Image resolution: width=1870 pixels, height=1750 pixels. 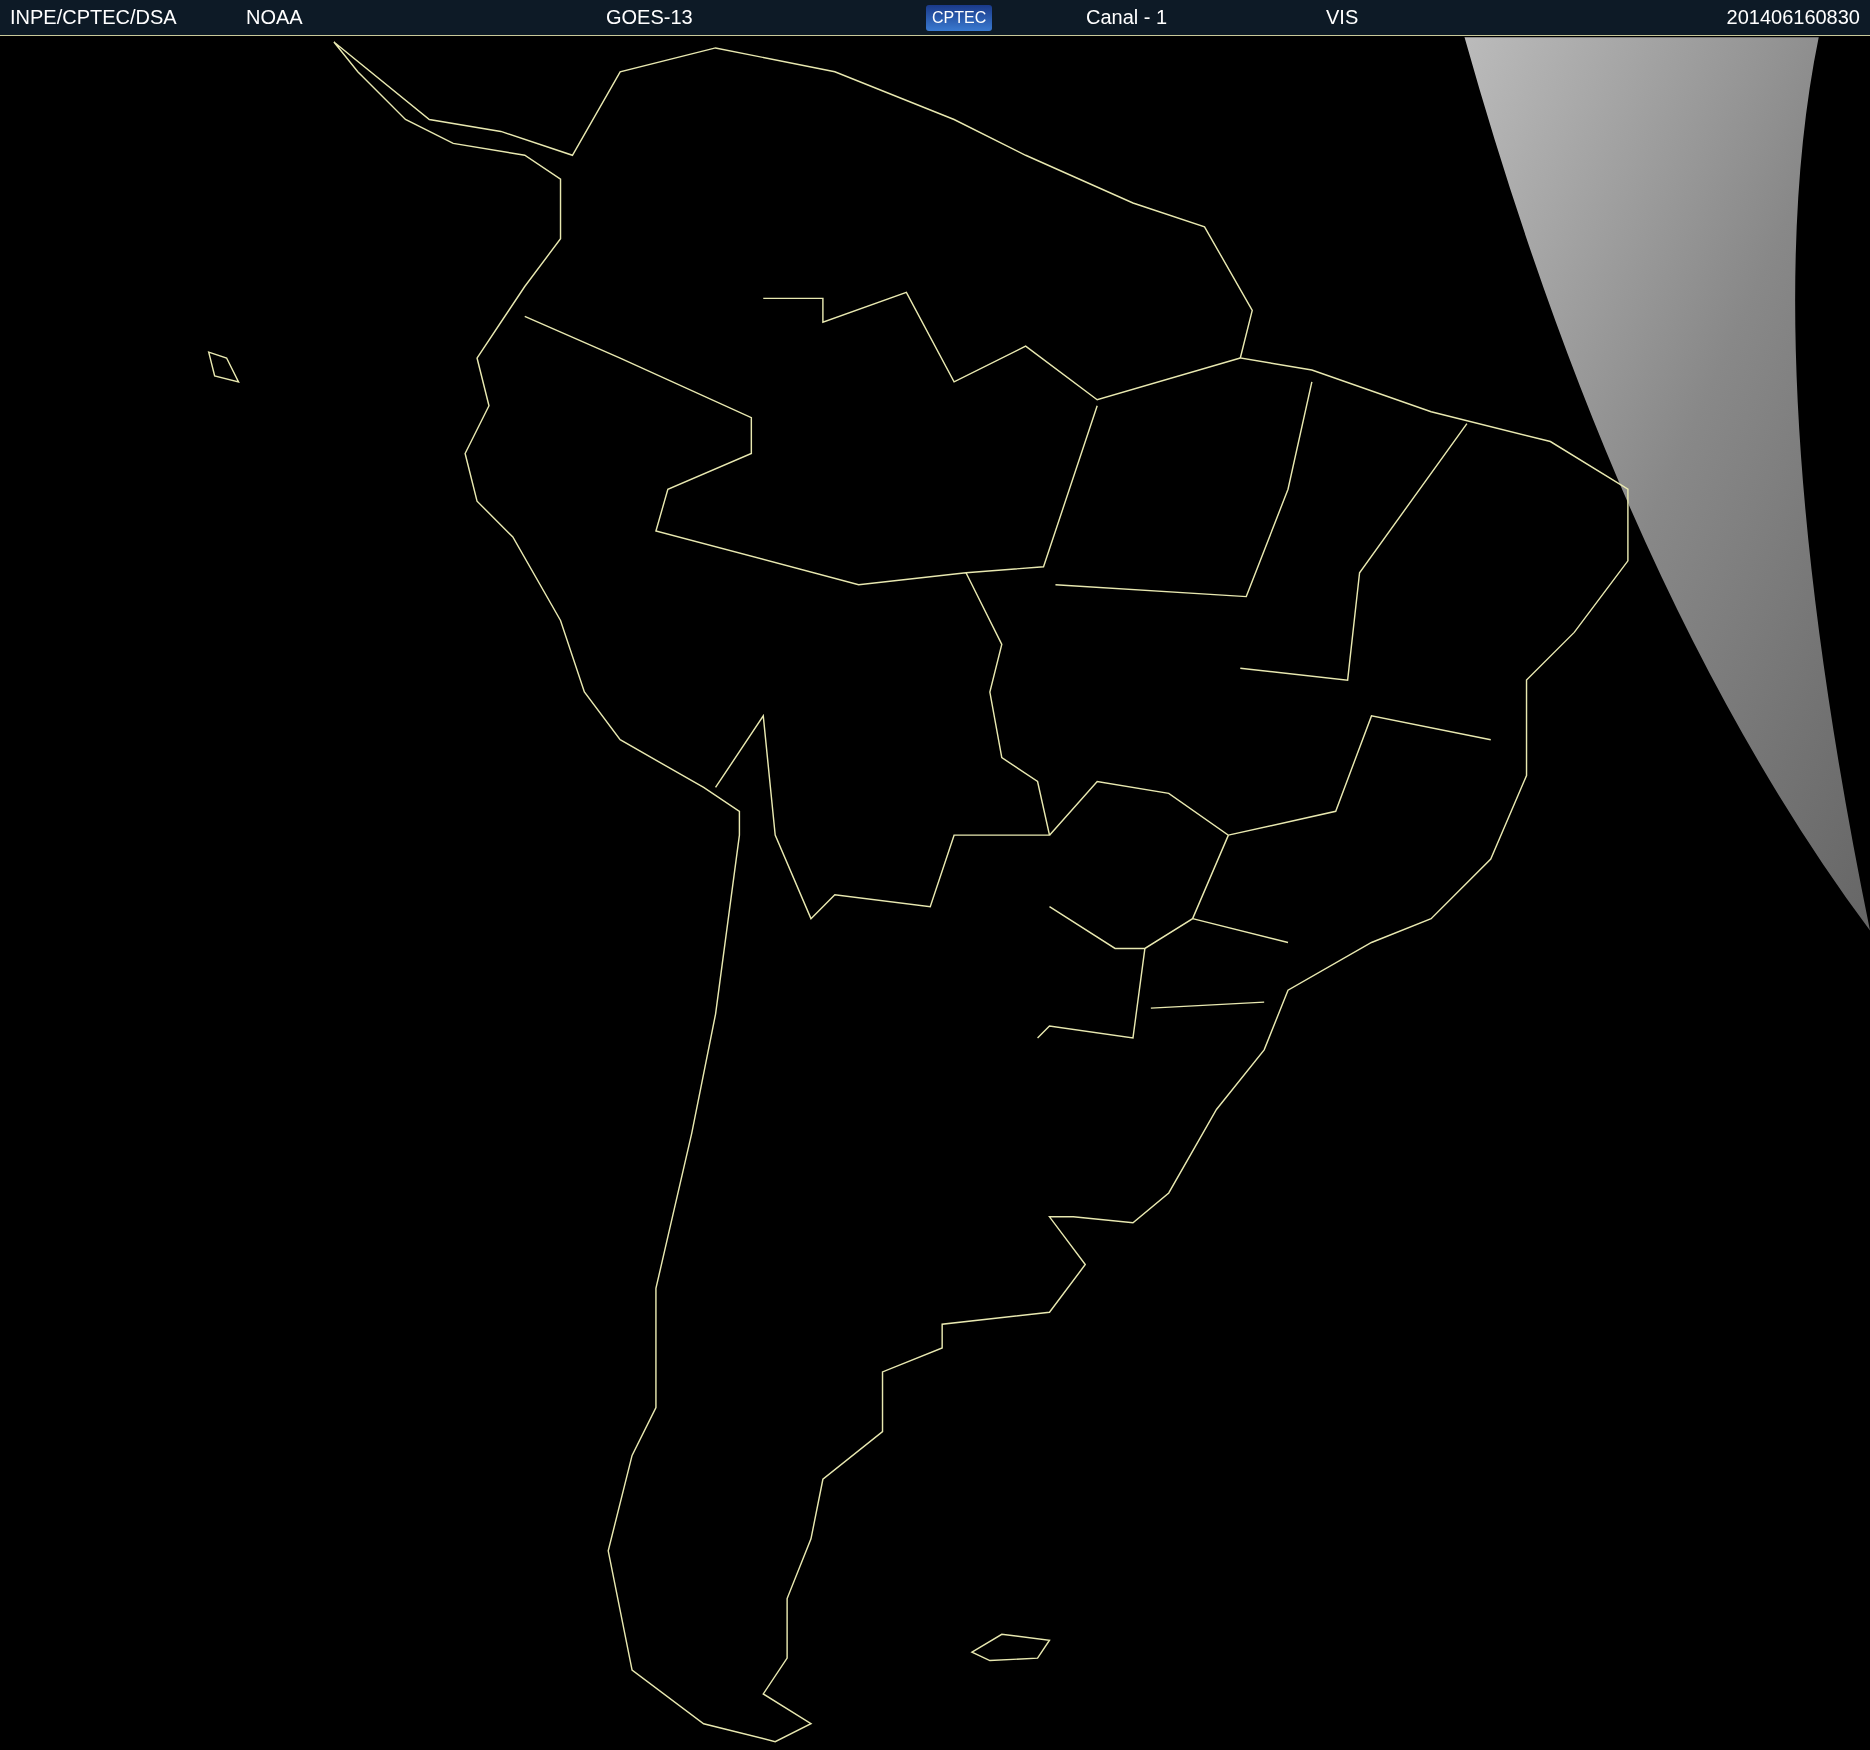 What do you see at coordinates (1127, 17) in the screenshot?
I see `channel-label: Canal - 1` at bounding box center [1127, 17].